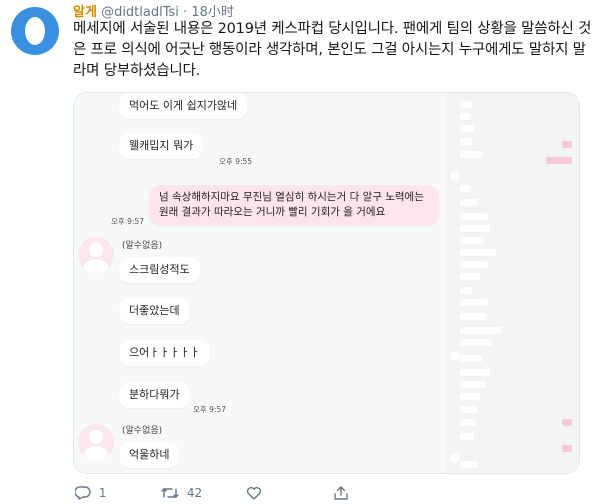 This screenshot has width=605, height=504. Describe the element at coordinates (149, 455) in the screenshot. I see `chat-message: 억울하네` at that location.